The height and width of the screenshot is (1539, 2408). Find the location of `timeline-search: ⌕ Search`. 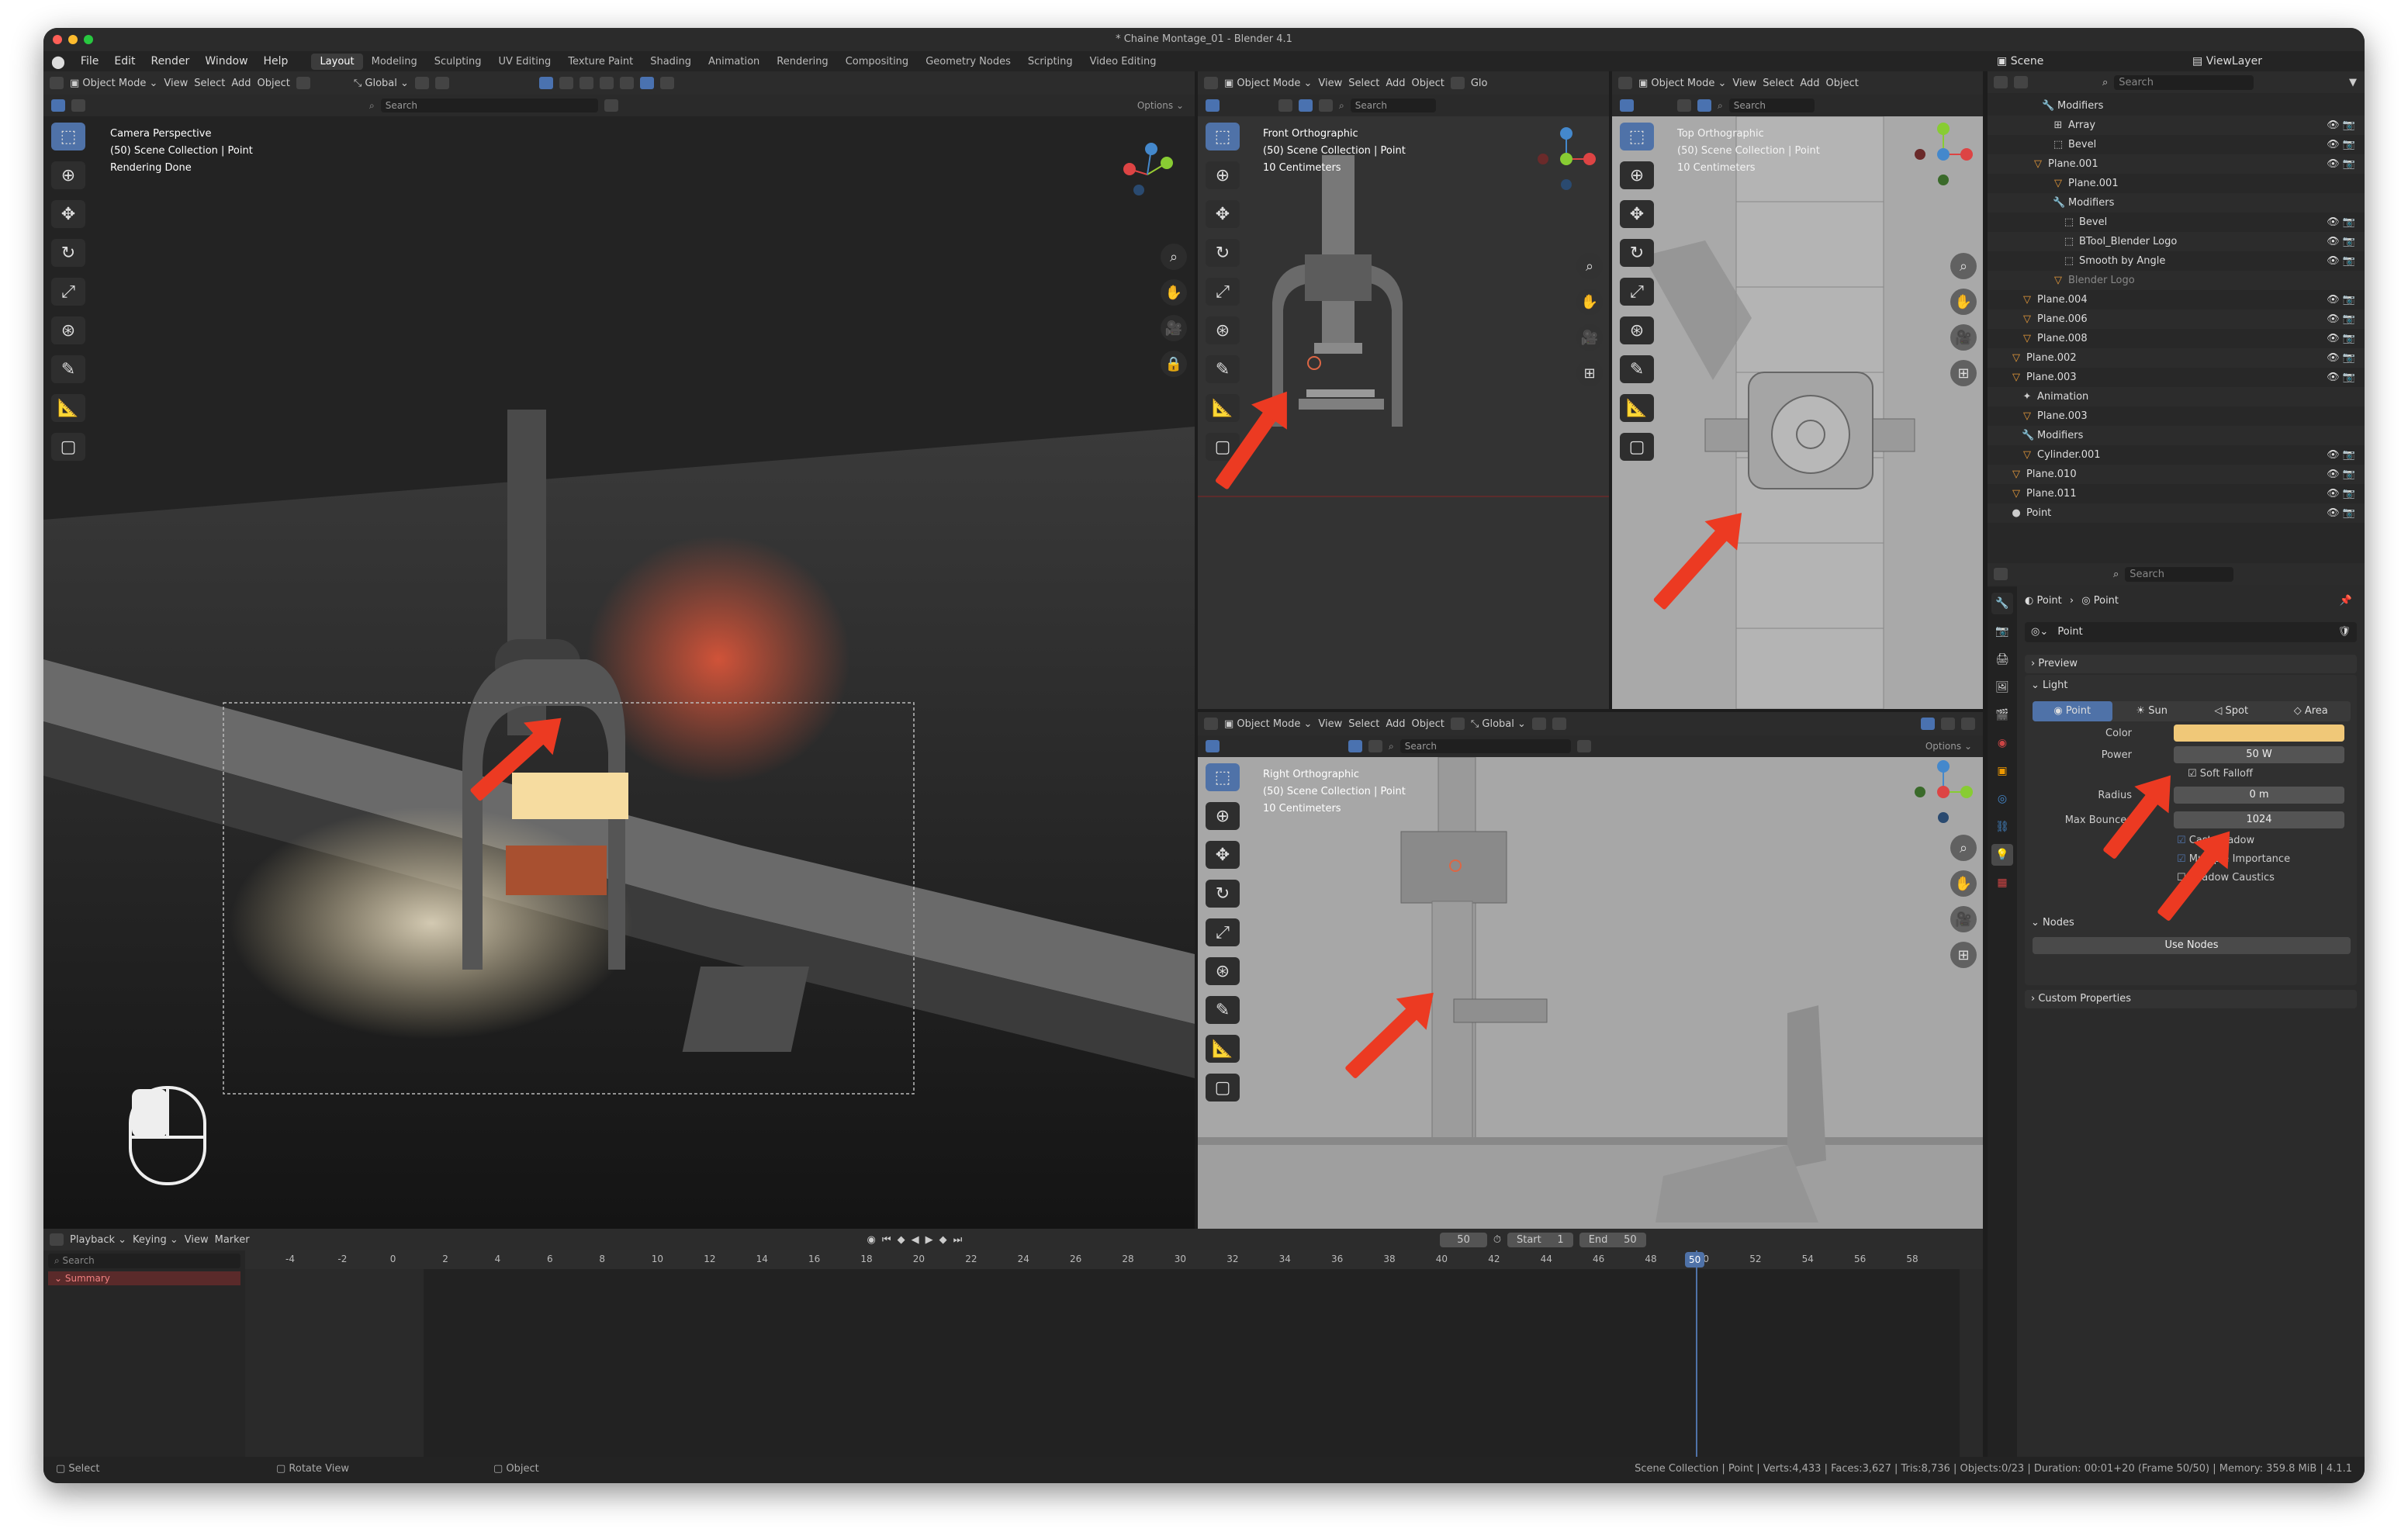

timeline-search: ⌕ Search is located at coordinates (144, 1261).